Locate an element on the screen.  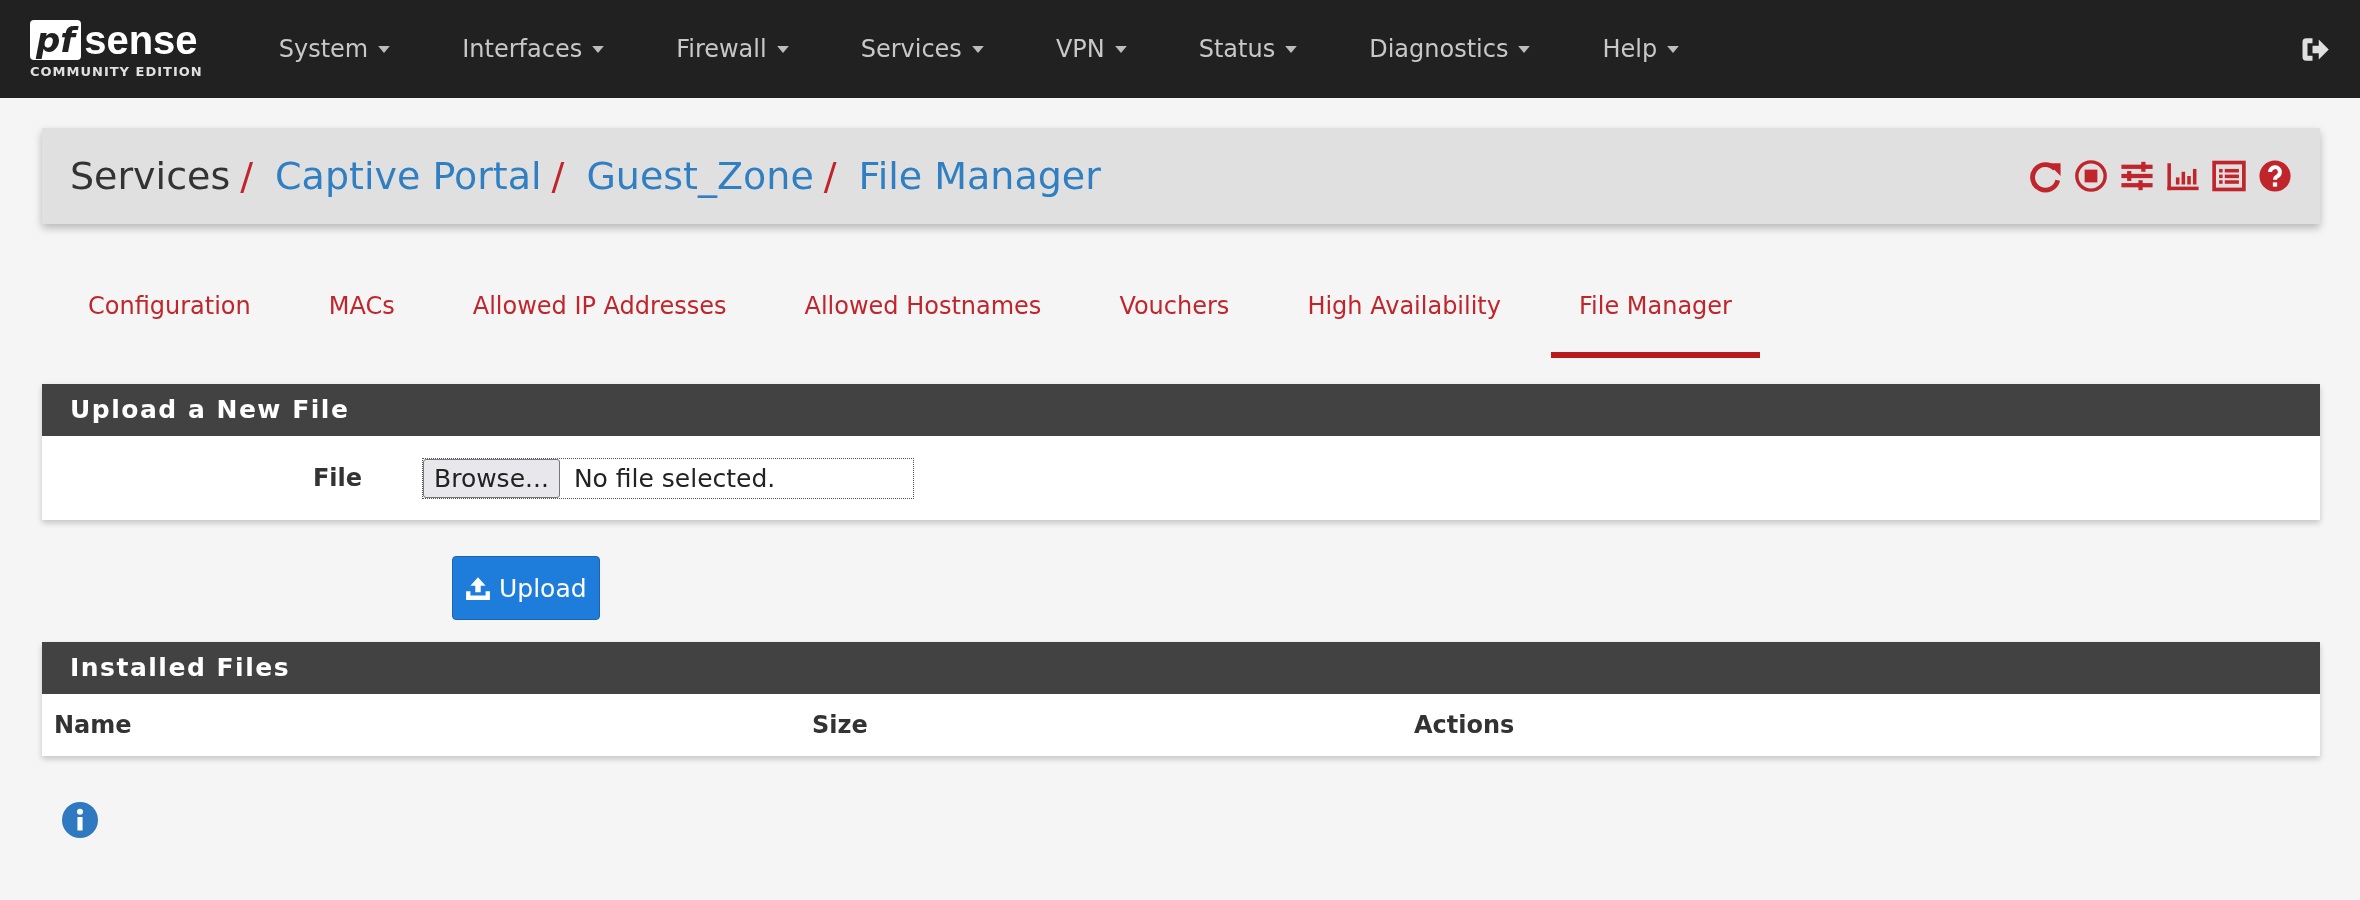
file-input: Browse... No file selected. is located at coordinates (668, 478).